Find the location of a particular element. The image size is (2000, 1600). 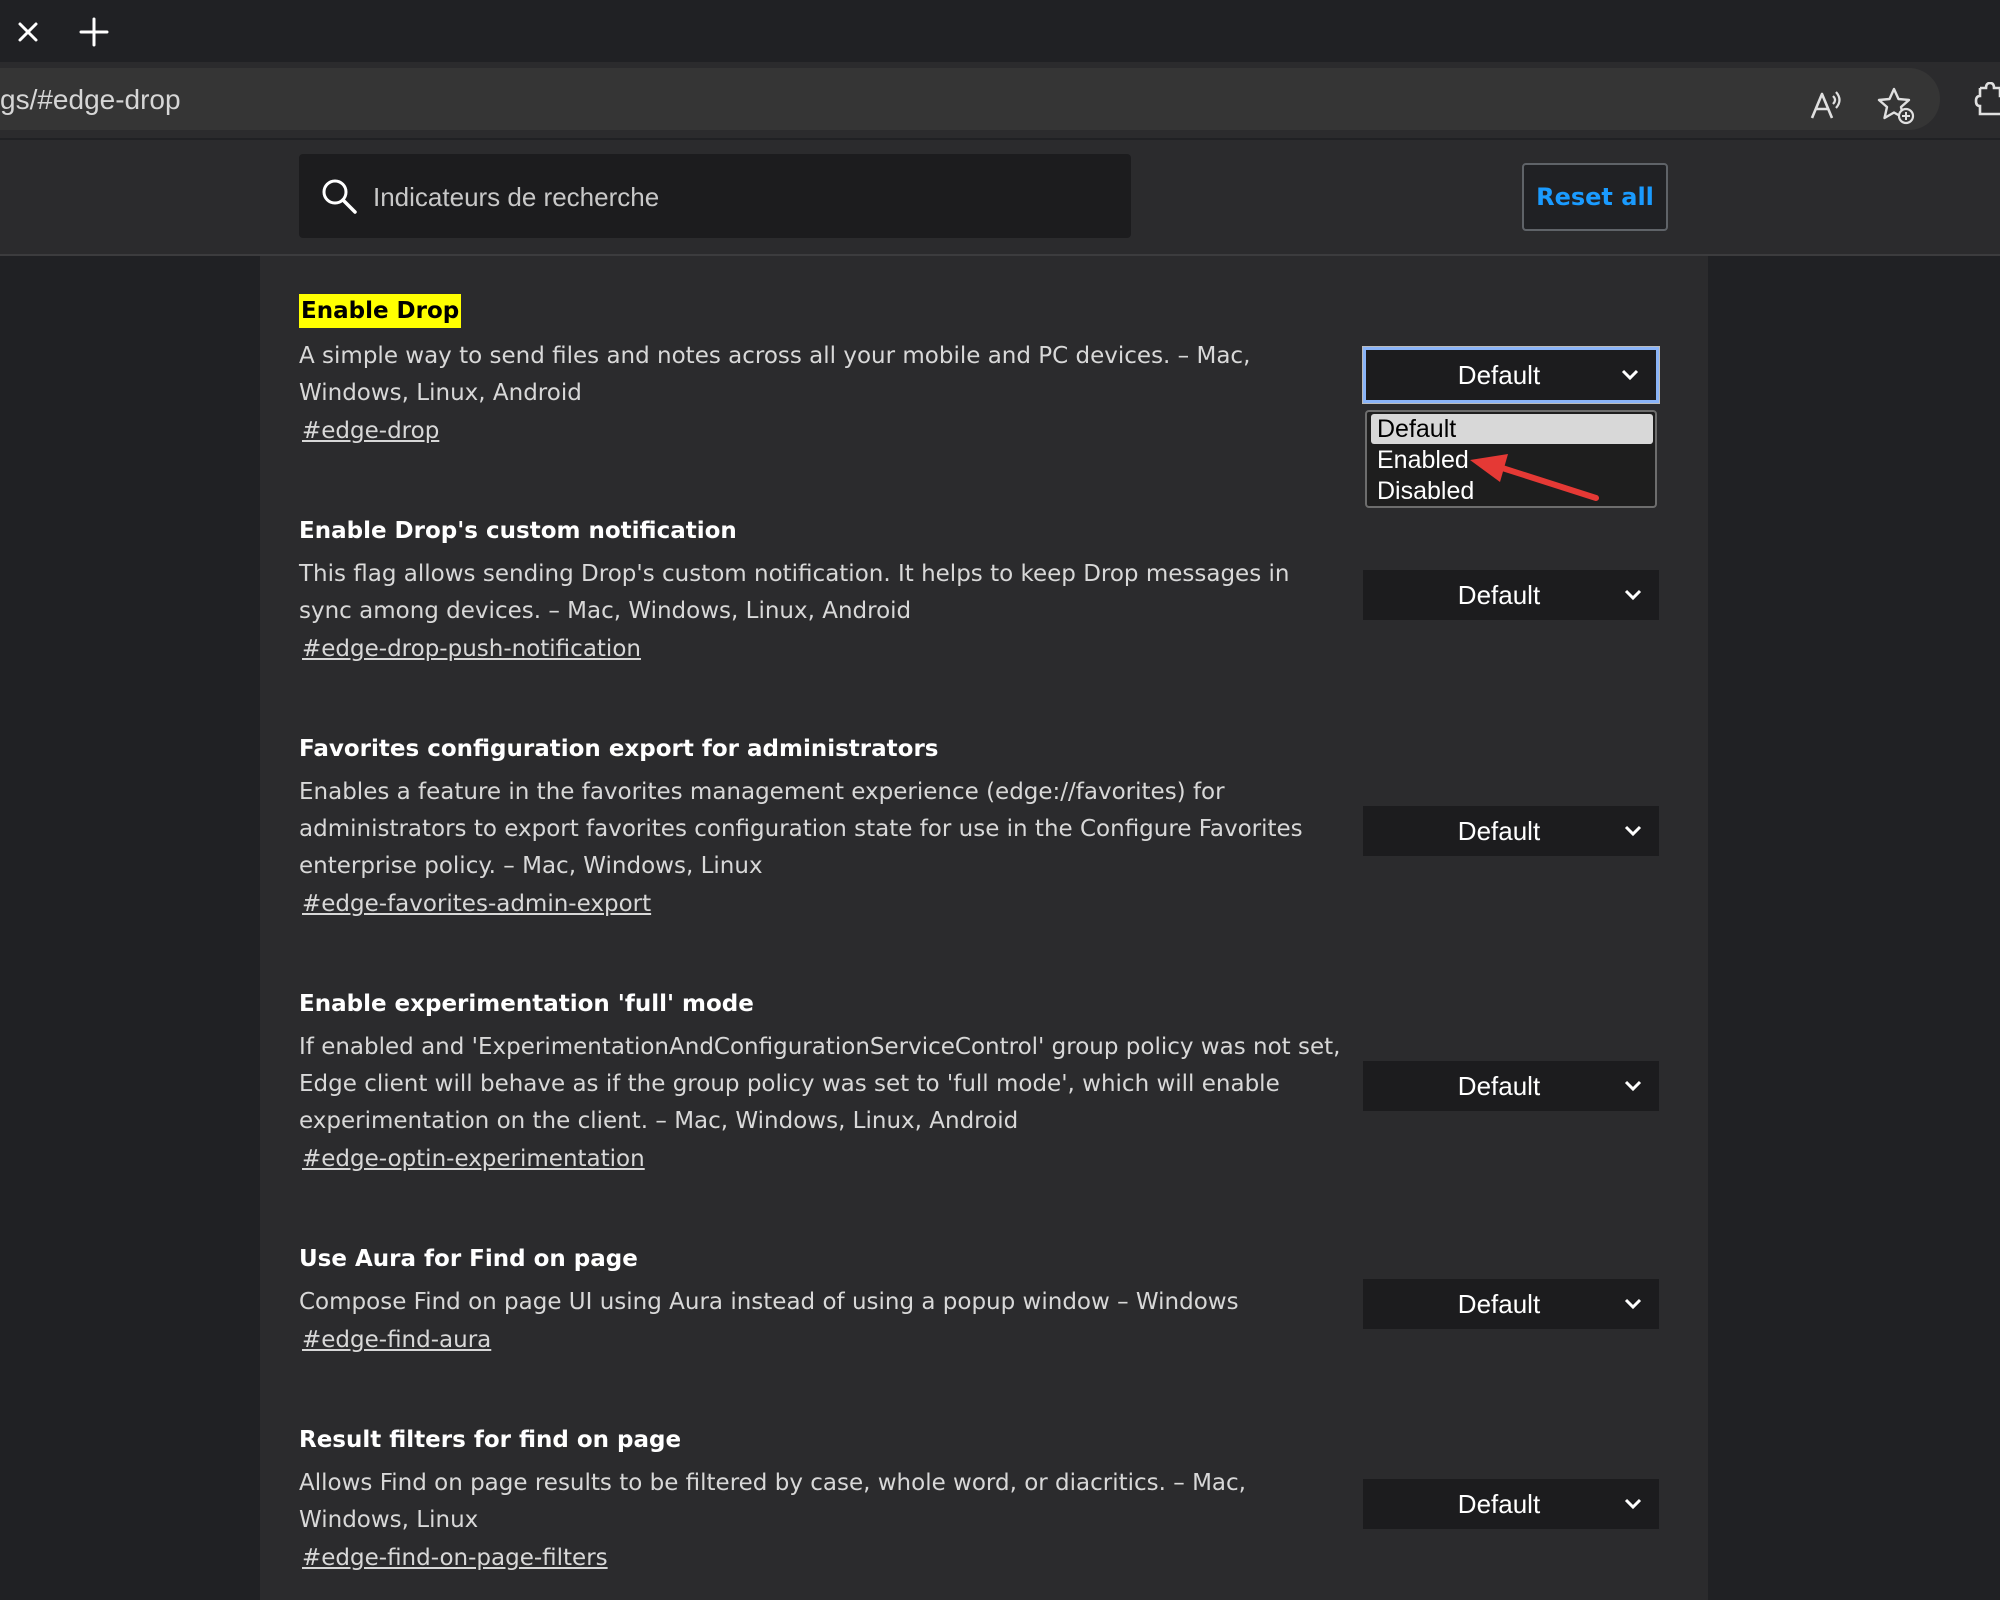

star-add-icon is located at coordinates (1896, 106).